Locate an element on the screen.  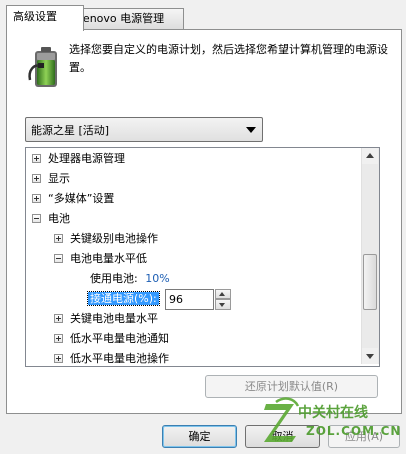
tree-item-label: 低水平电量电池通知 is located at coordinates (119, 338).